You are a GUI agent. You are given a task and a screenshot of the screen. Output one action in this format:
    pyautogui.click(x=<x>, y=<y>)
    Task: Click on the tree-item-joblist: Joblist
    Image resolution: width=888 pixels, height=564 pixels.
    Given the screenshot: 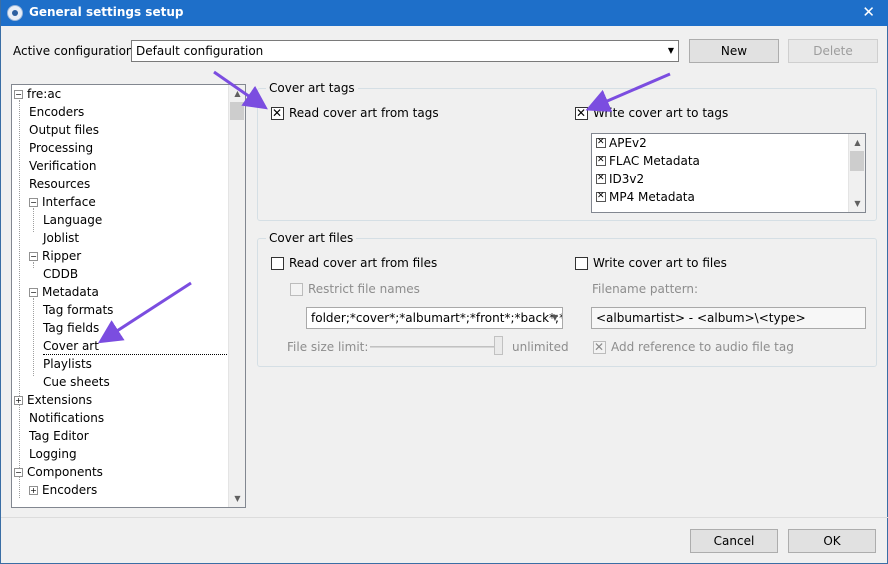 What is the action you would take?
    pyautogui.click(x=61, y=238)
    